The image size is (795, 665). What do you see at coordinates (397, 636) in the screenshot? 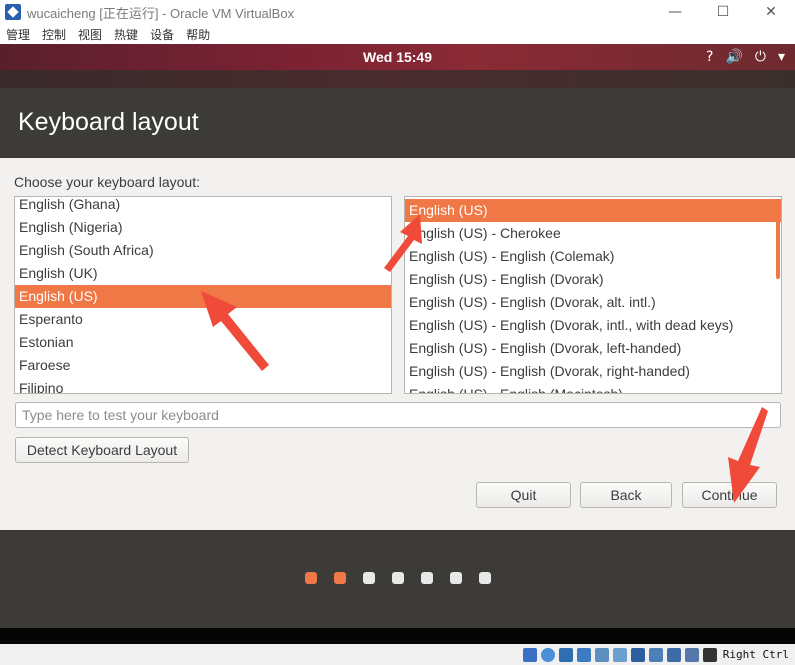
I see `screen-edge` at bounding box center [397, 636].